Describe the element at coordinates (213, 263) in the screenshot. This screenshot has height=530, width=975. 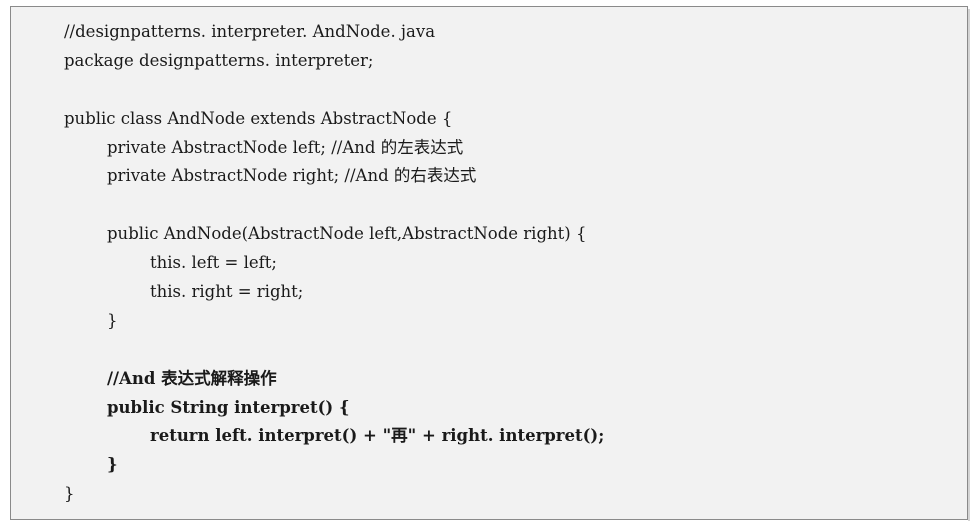
I see `code-line-assign-left: this. left = left;` at that location.